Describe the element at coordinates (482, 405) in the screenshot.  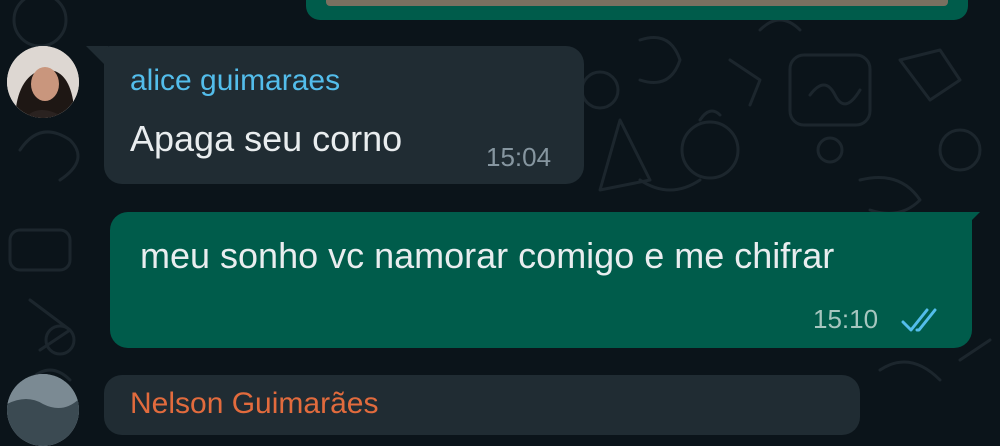
I see `incoming-message-bubble: Nelson Guimarães` at that location.